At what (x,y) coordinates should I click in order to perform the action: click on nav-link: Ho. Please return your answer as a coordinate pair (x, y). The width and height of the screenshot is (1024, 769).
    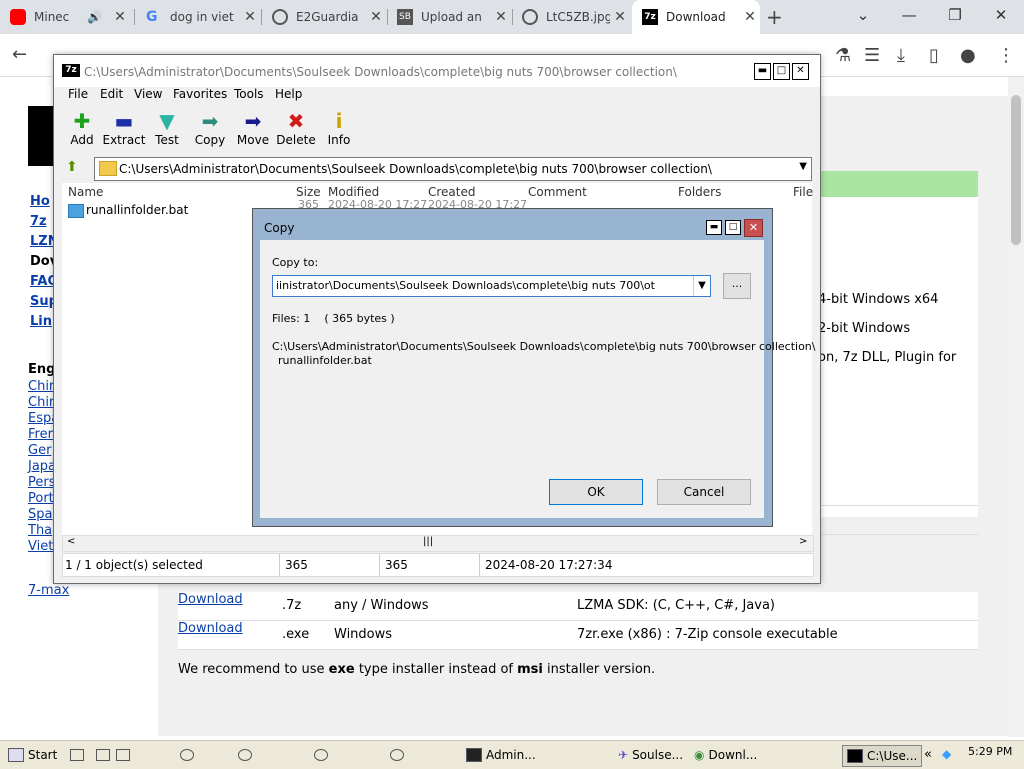
    Looking at the image, I should click on (40, 201).